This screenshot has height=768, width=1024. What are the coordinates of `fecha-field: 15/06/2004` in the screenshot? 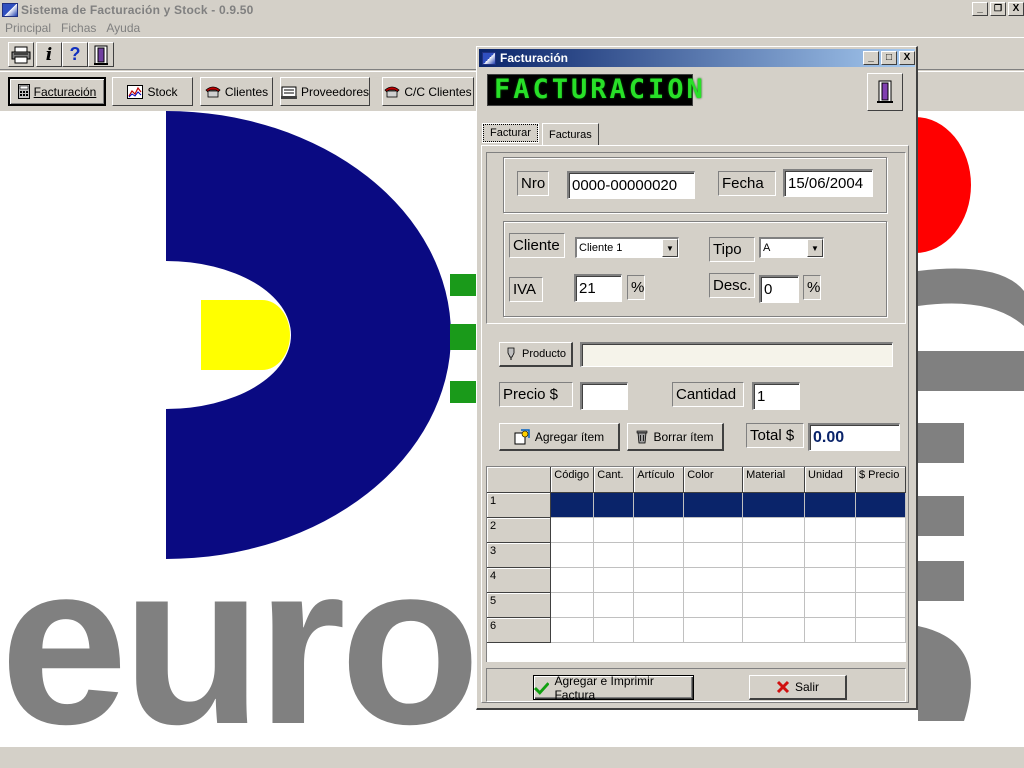 It's located at (828, 183).